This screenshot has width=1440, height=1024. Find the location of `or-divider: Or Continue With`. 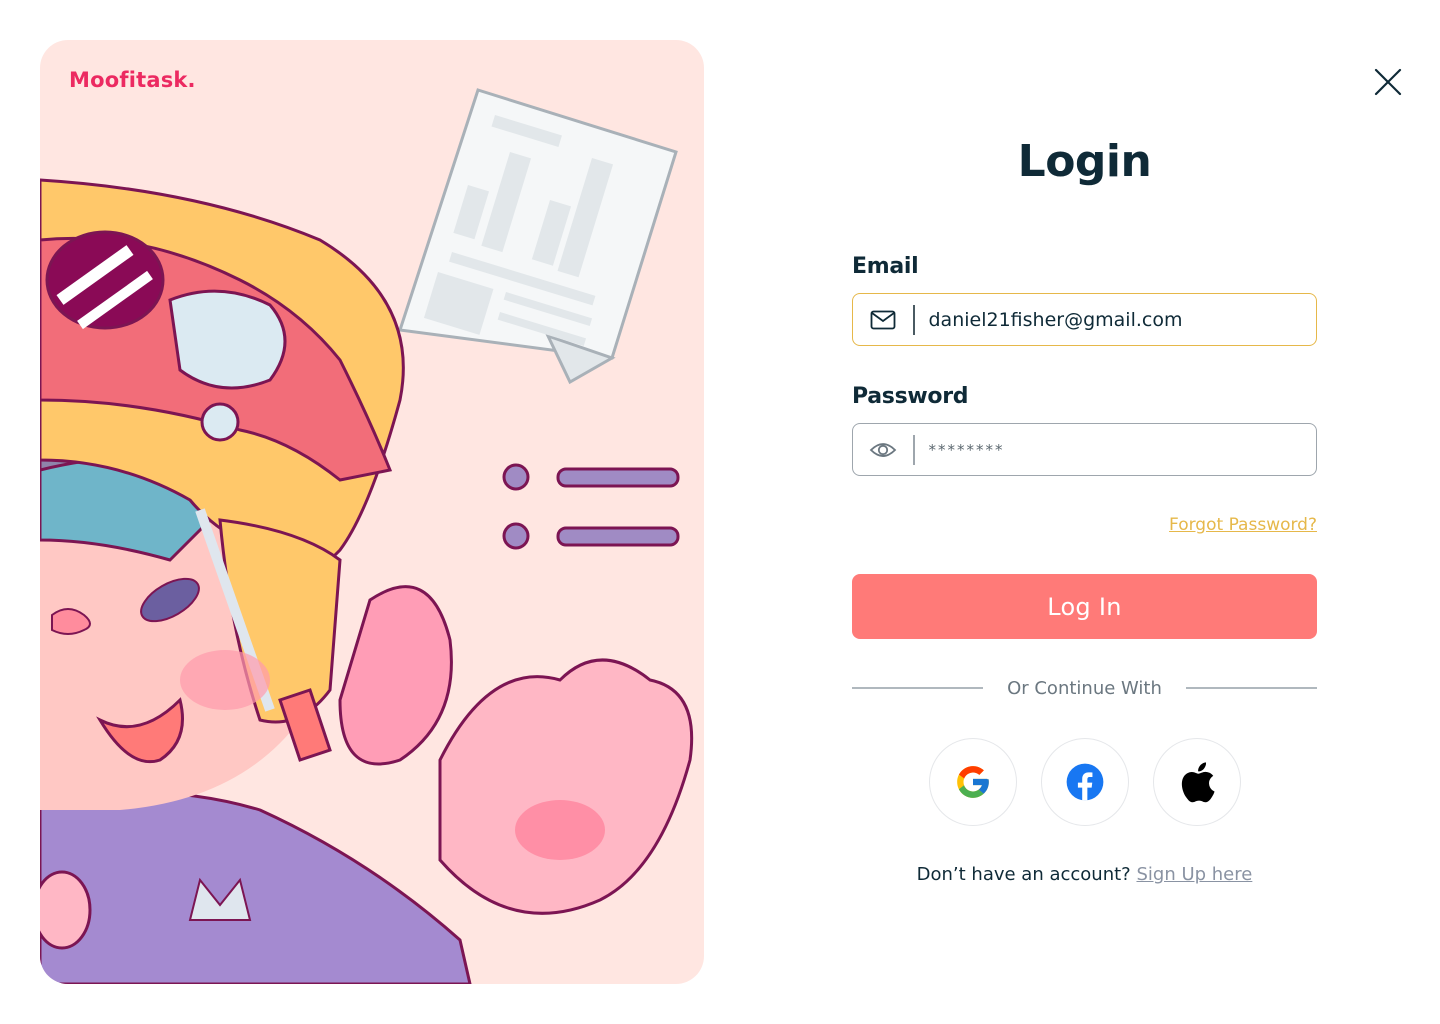

or-divider: Or Continue With is located at coordinates (1084, 688).